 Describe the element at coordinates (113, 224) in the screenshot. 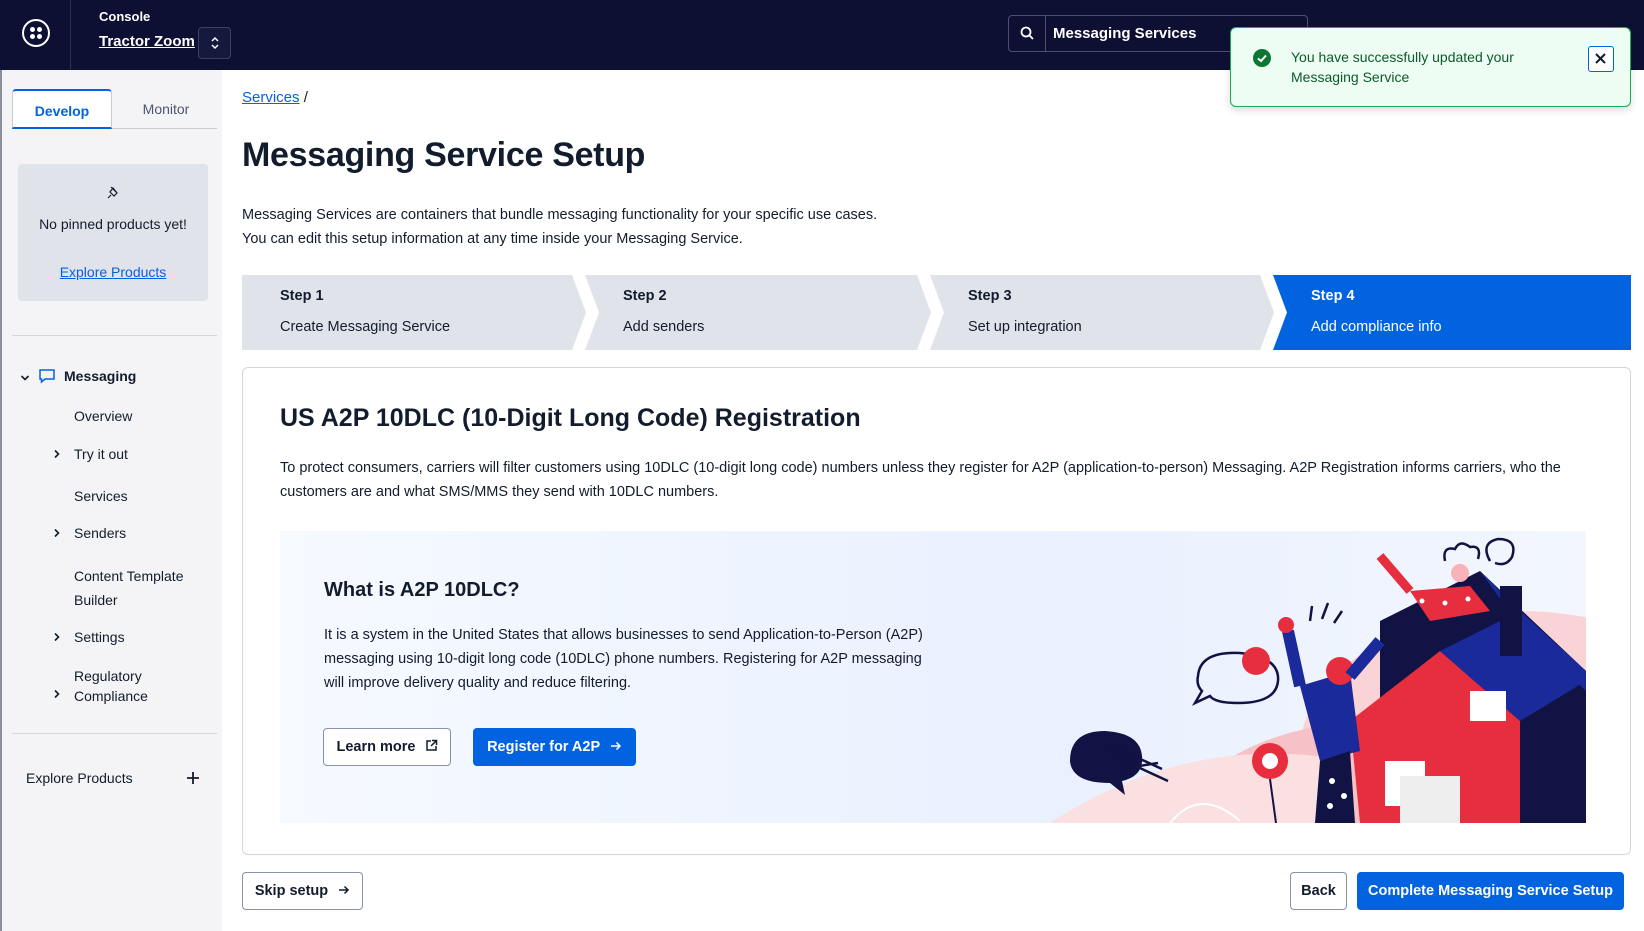

I see `no-pinned-text: No pinned products yet!` at that location.